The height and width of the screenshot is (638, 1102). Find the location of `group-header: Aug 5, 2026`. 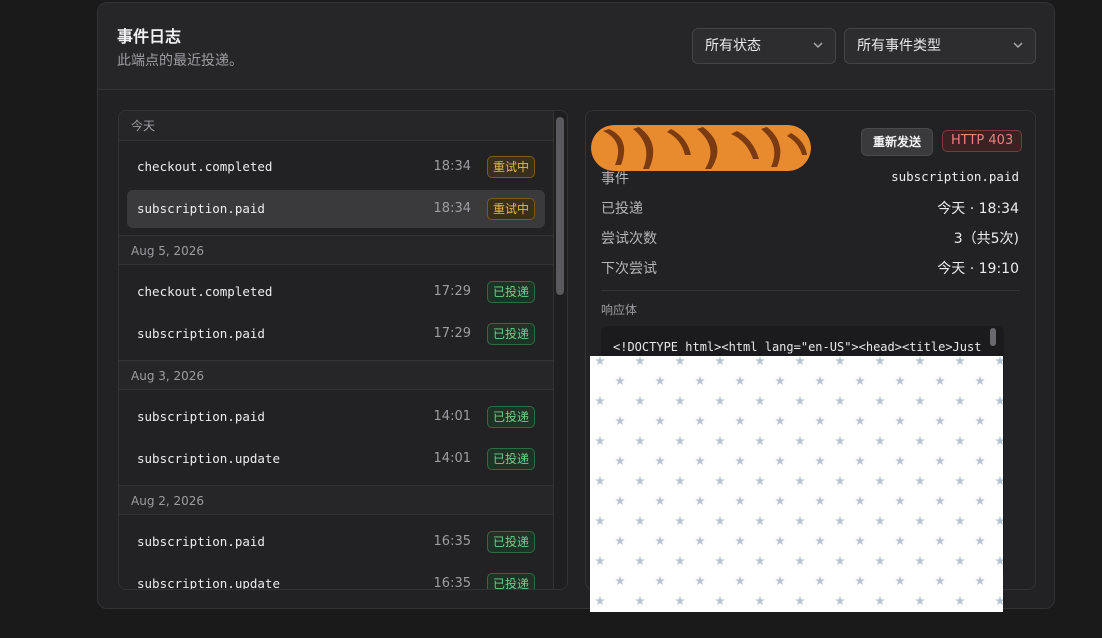

group-header: Aug 5, 2026 is located at coordinates (336, 250).